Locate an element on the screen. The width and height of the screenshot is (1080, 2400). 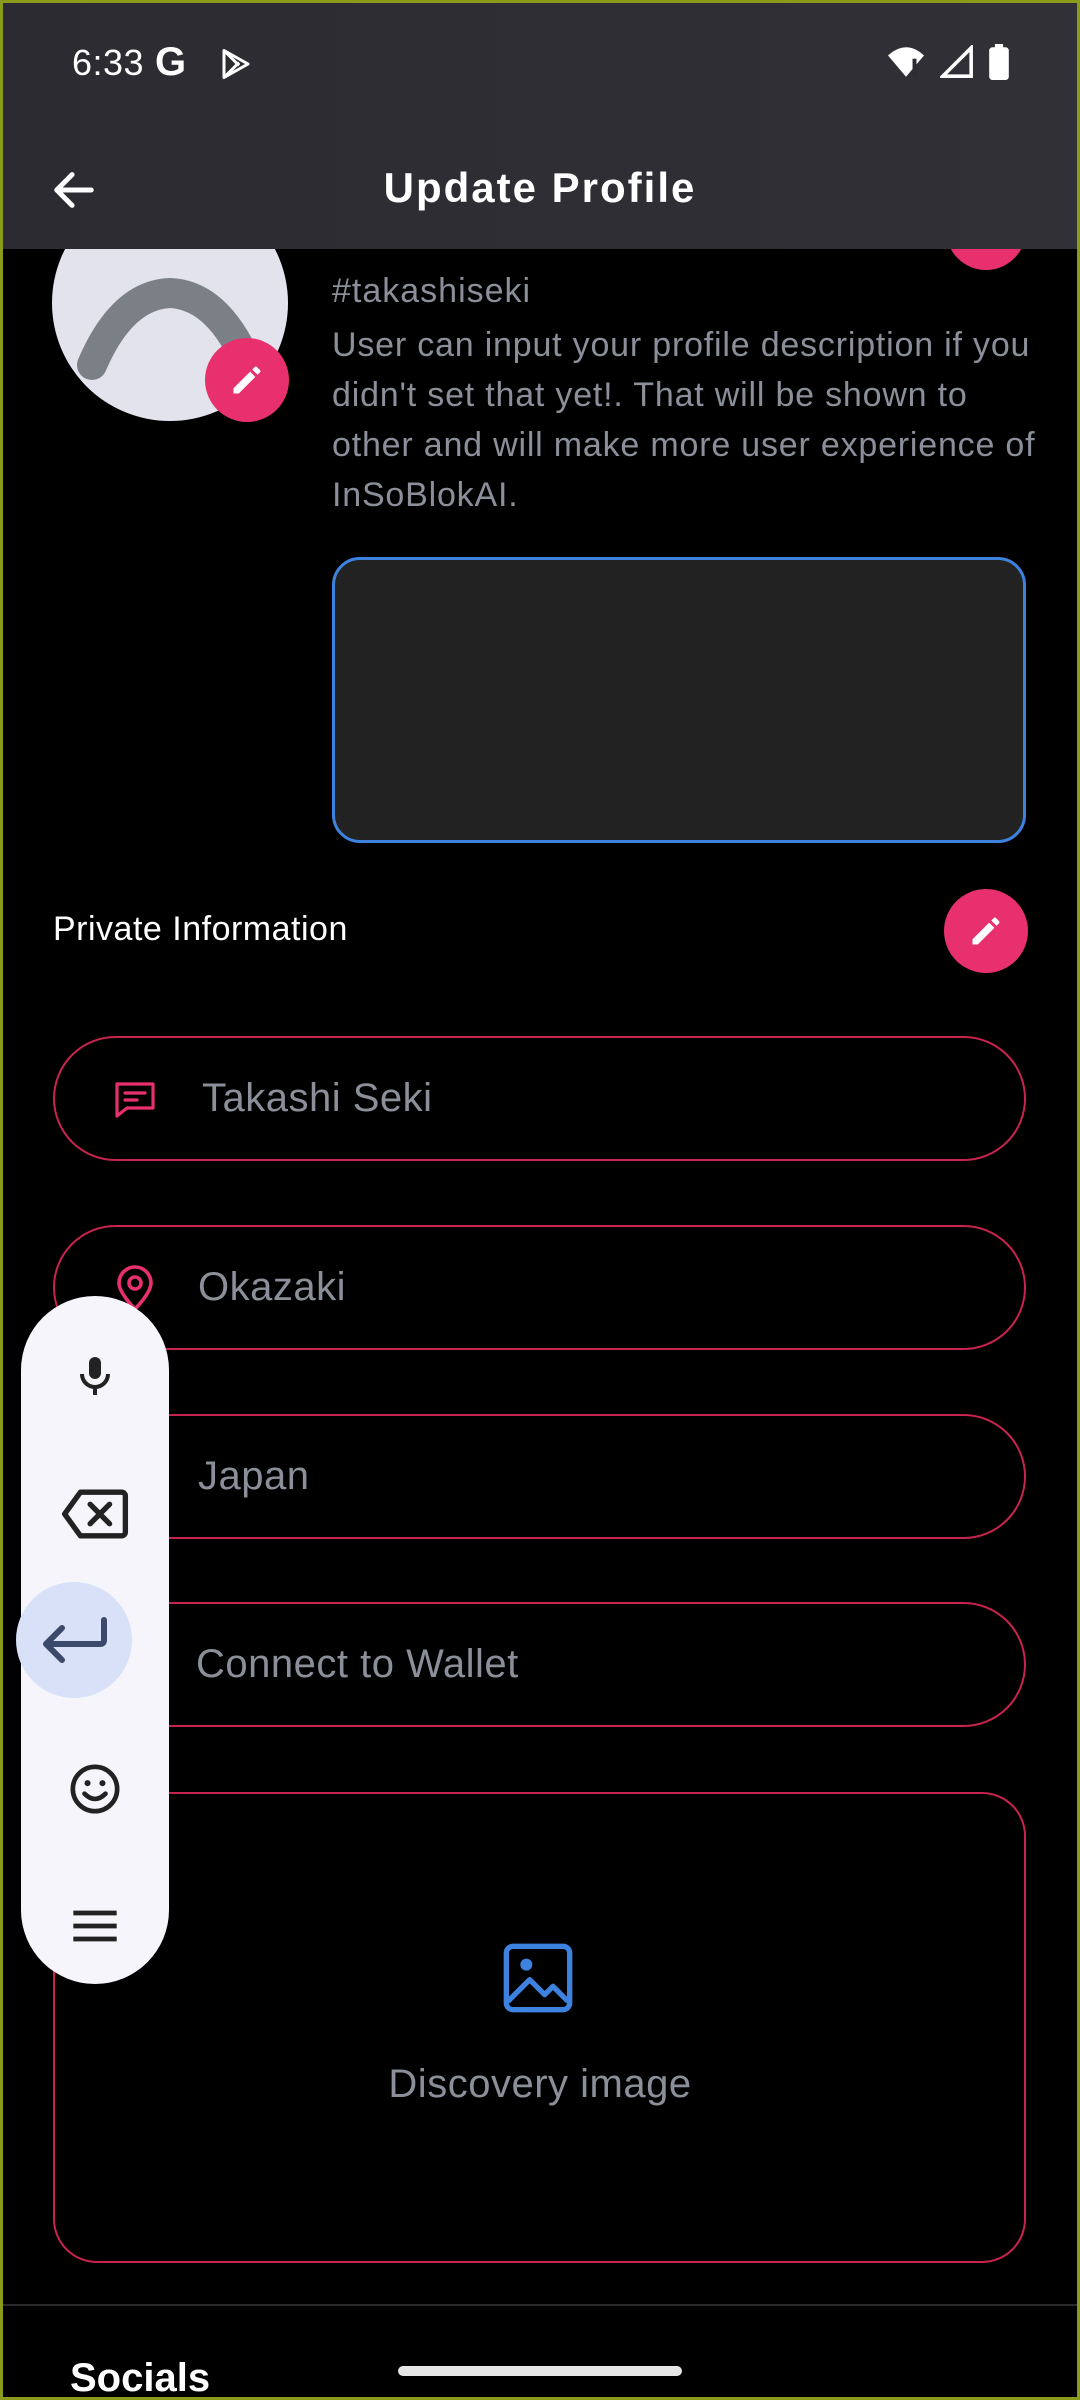
avatar-edit-button is located at coordinates (247, 380).